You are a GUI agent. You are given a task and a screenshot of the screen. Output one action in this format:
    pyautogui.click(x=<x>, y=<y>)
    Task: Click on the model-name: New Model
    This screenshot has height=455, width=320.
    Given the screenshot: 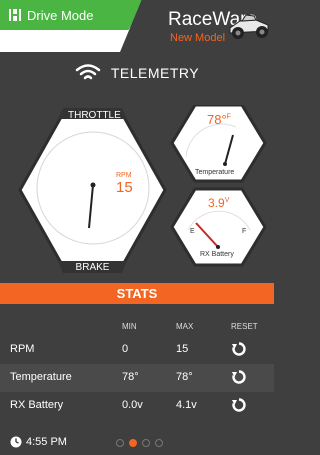 What is the action you would take?
    pyautogui.click(x=197, y=38)
    